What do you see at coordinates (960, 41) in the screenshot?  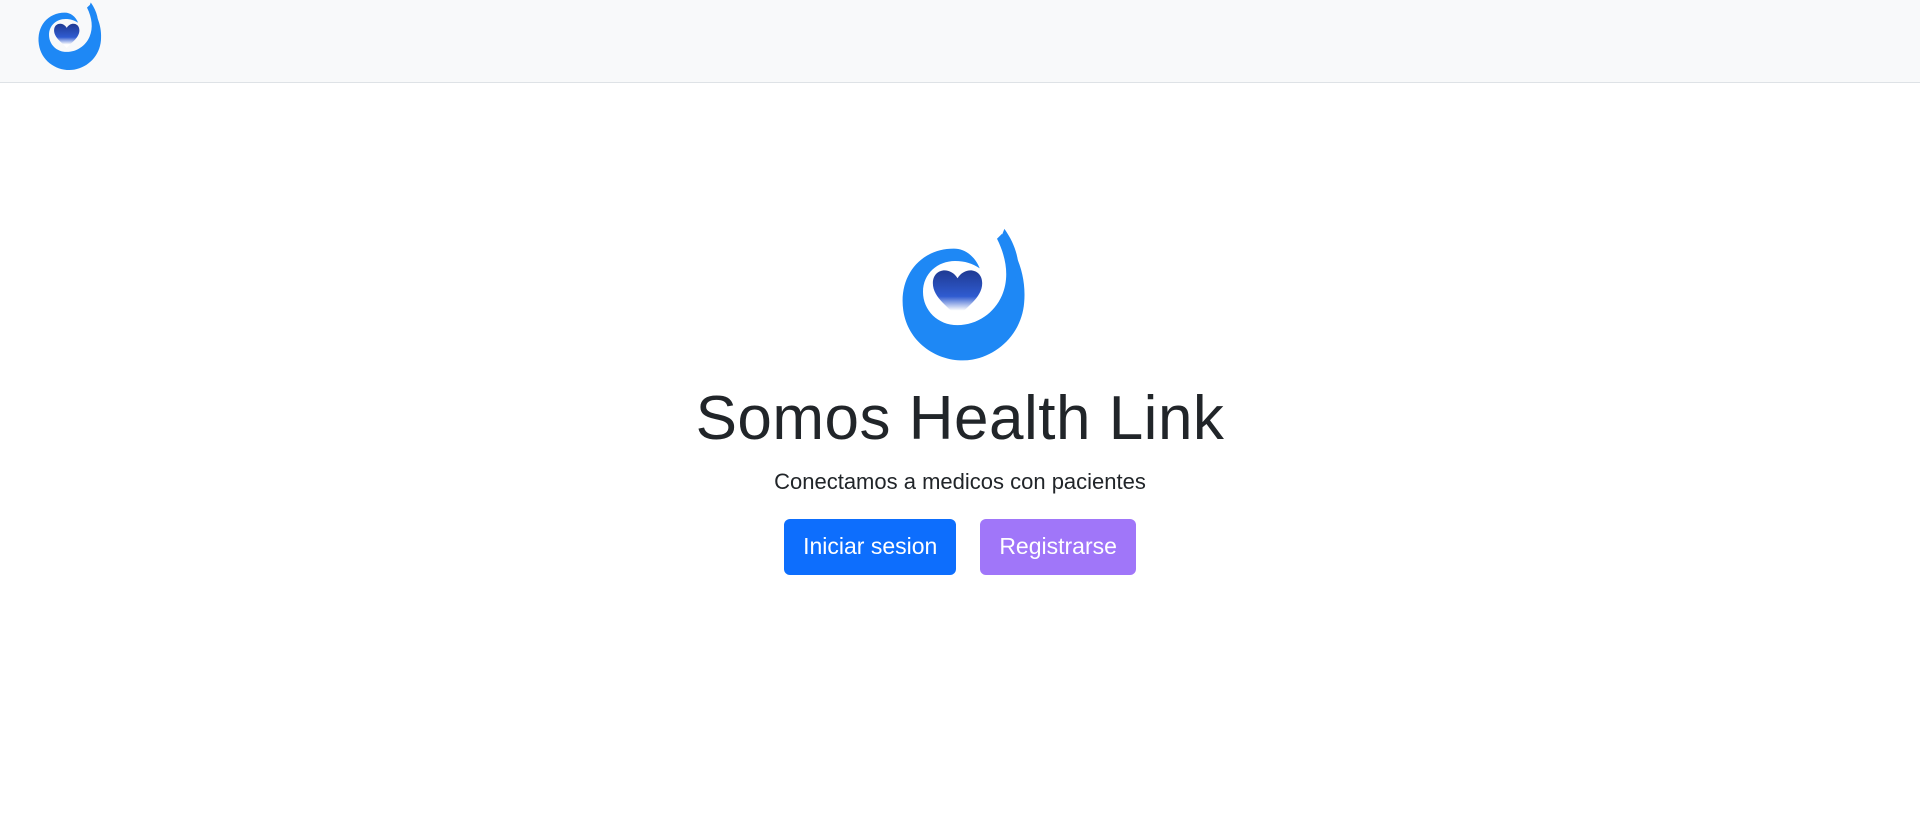 I see `navbar` at bounding box center [960, 41].